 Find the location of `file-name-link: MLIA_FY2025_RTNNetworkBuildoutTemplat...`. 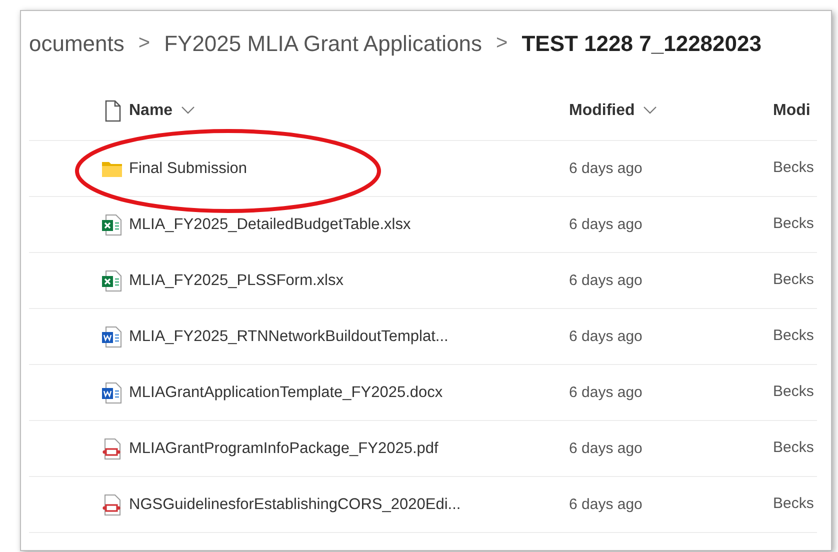

file-name-link: MLIA_FY2025_RTNNetworkBuildoutTemplat... is located at coordinates (288, 336).